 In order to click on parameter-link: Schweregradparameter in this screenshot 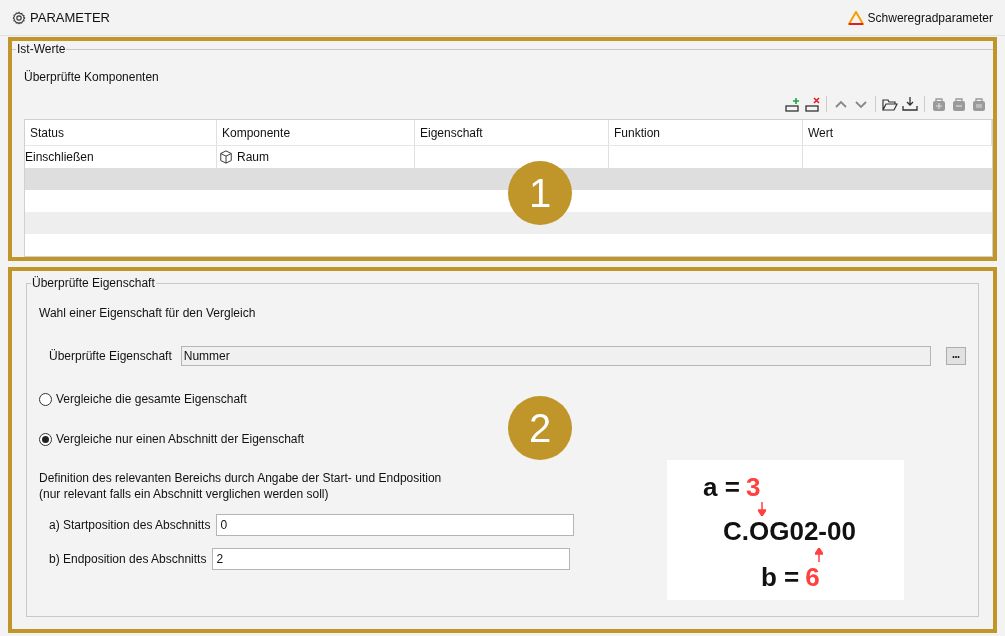, I will do `click(930, 17)`.